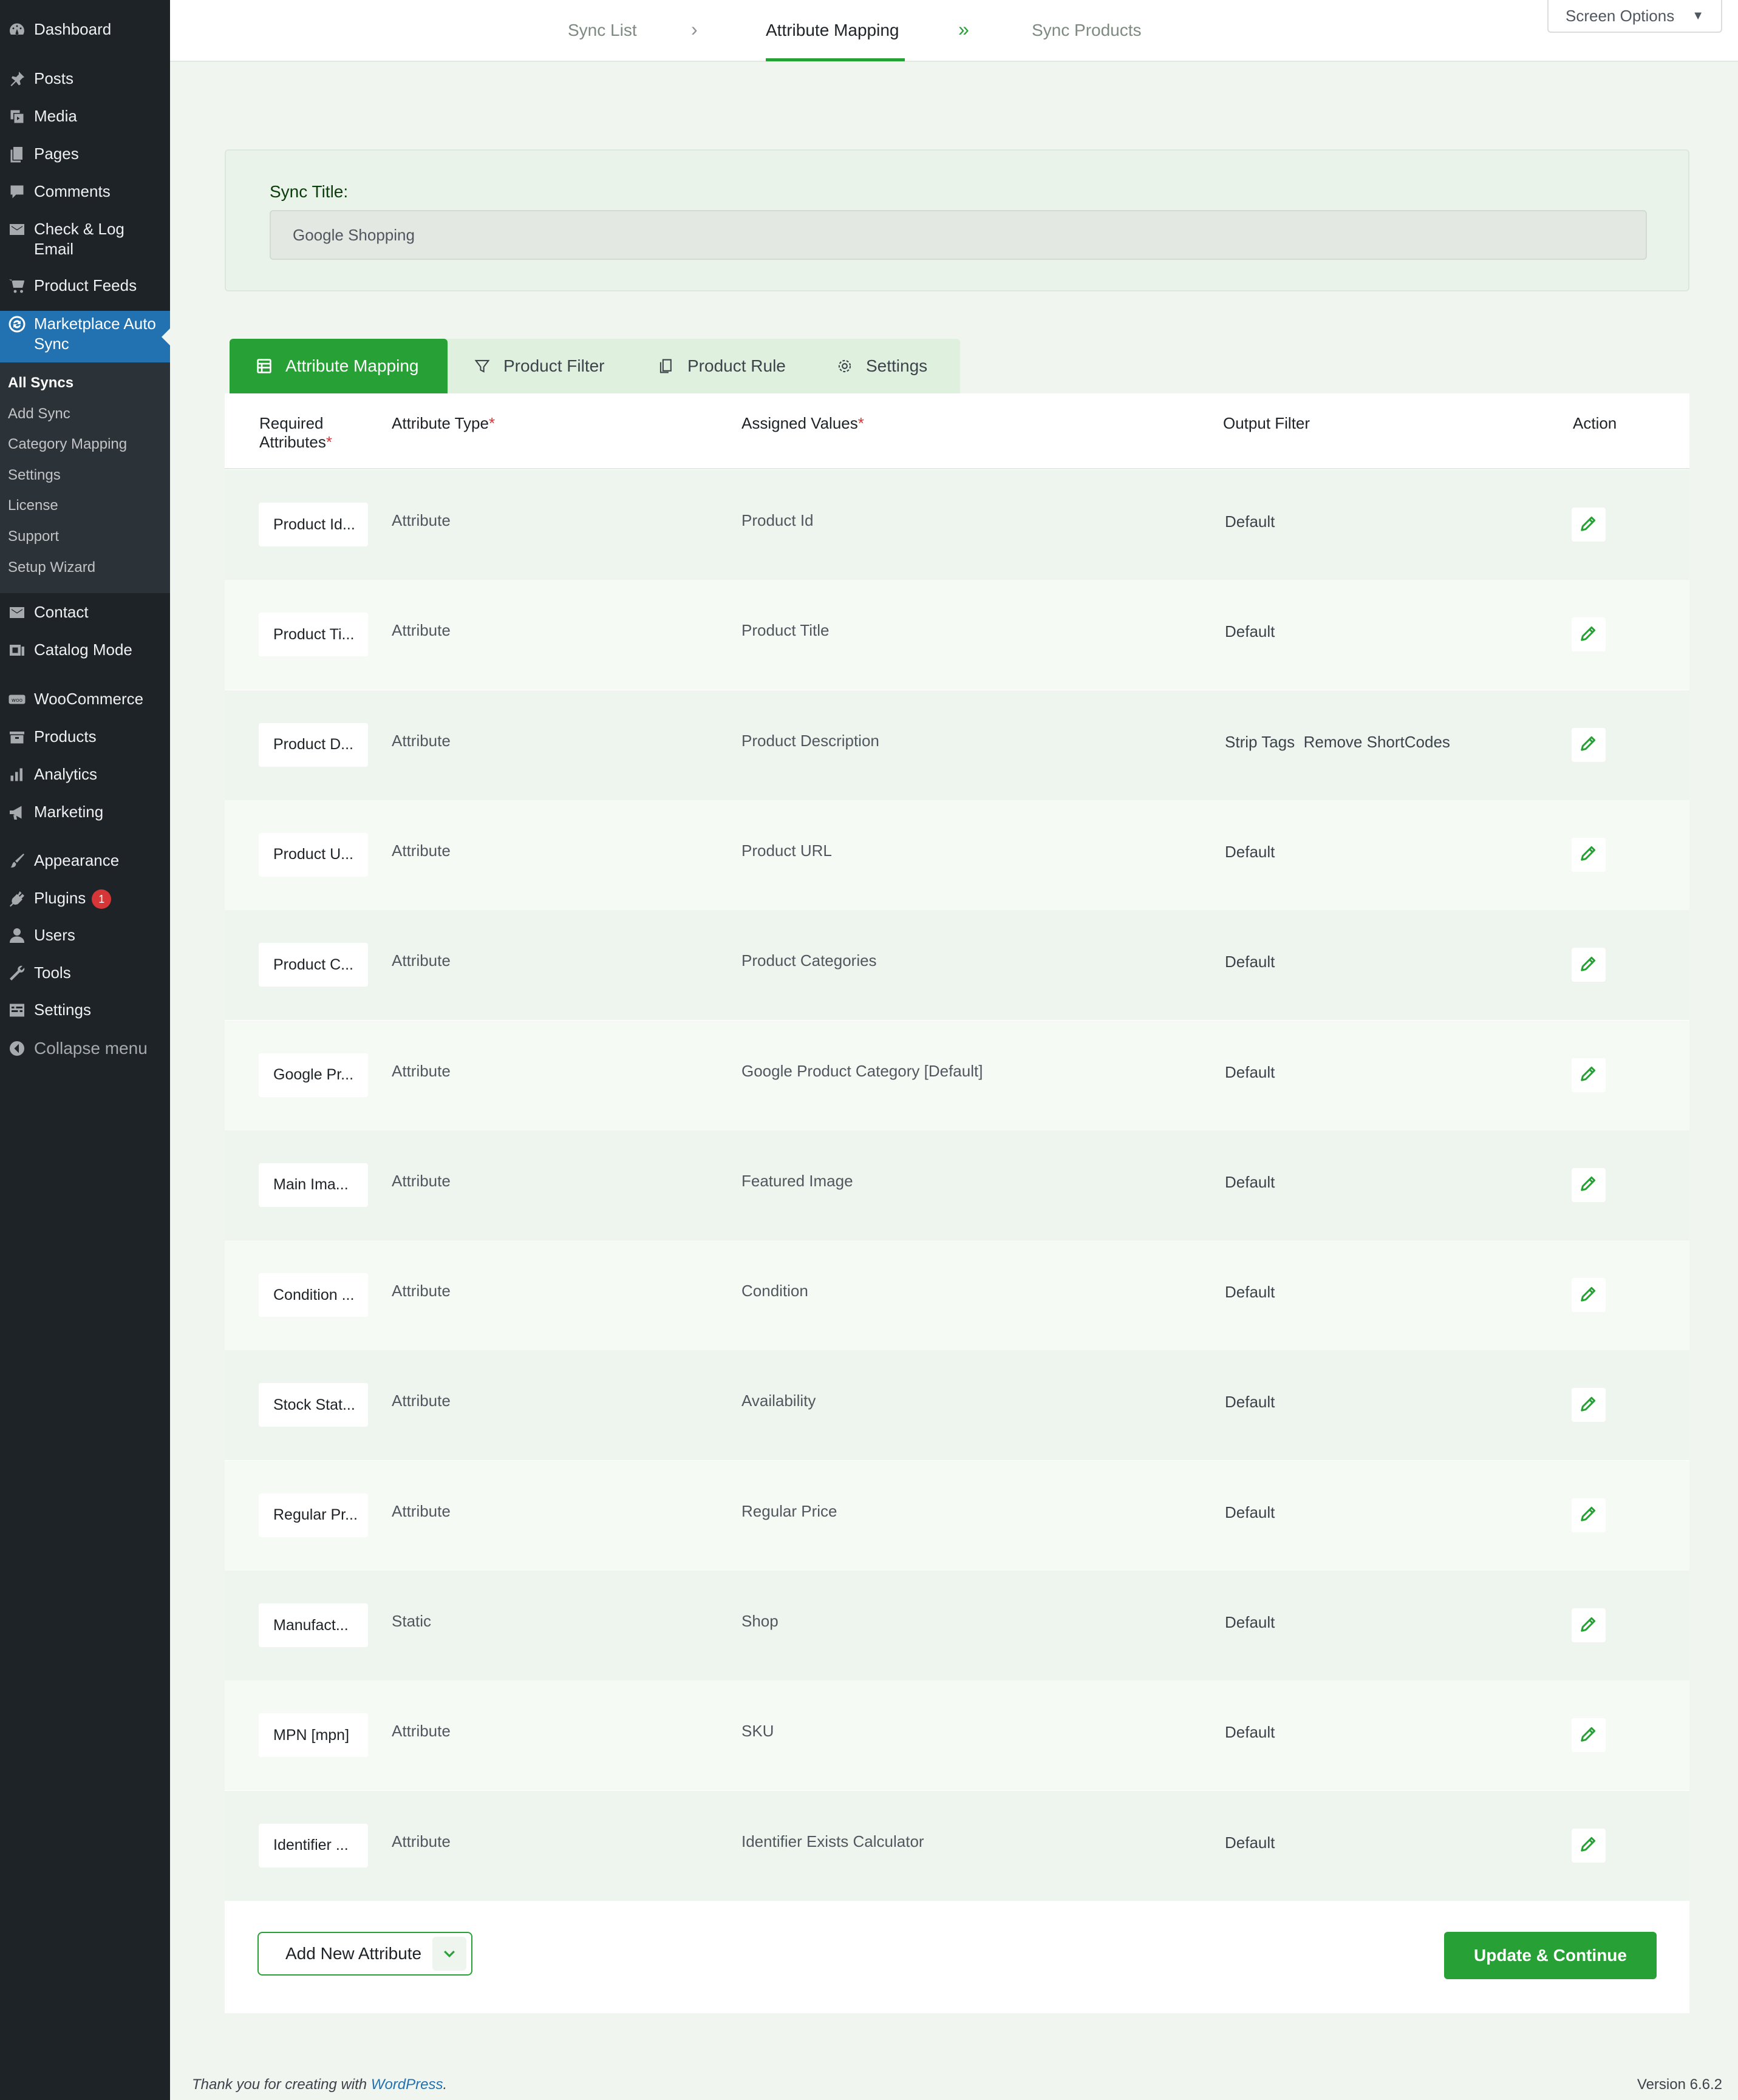  What do you see at coordinates (313, 1736) in the screenshot?
I see `required-attribute-select: MPN [mpn]` at bounding box center [313, 1736].